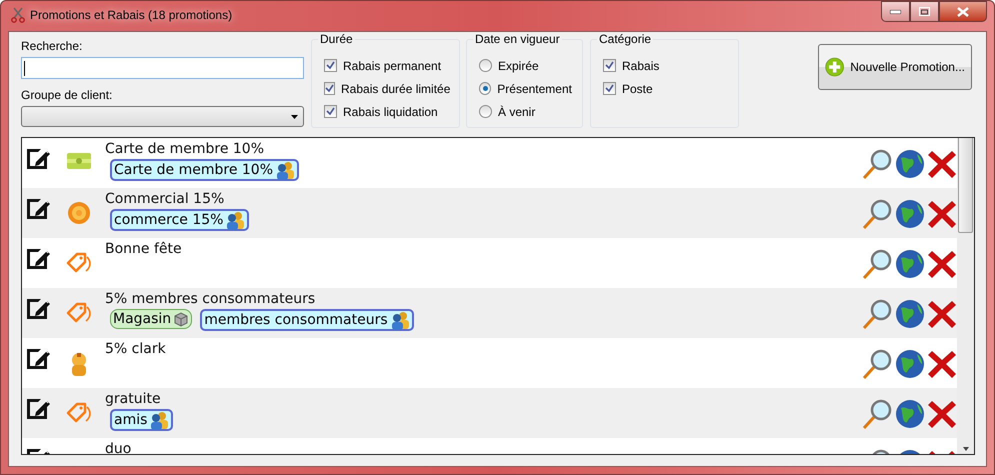 The width and height of the screenshot is (995, 475). Describe the element at coordinates (641, 65) in the screenshot. I see `option-label: Rabais` at that location.